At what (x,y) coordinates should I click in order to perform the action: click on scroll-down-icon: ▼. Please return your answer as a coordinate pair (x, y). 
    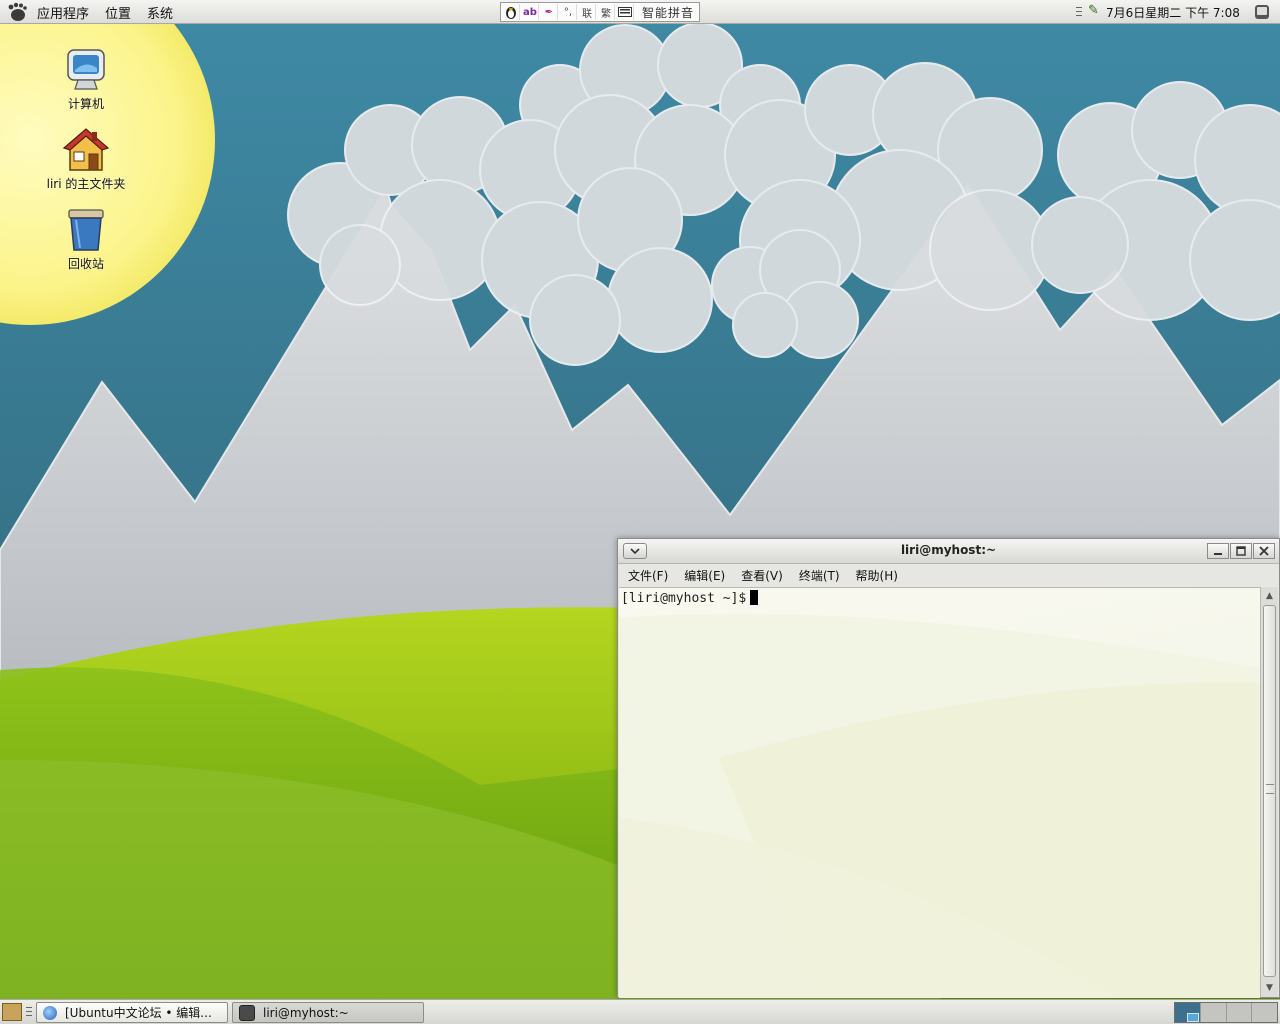
    Looking at the image, I should click on (1269, 988).